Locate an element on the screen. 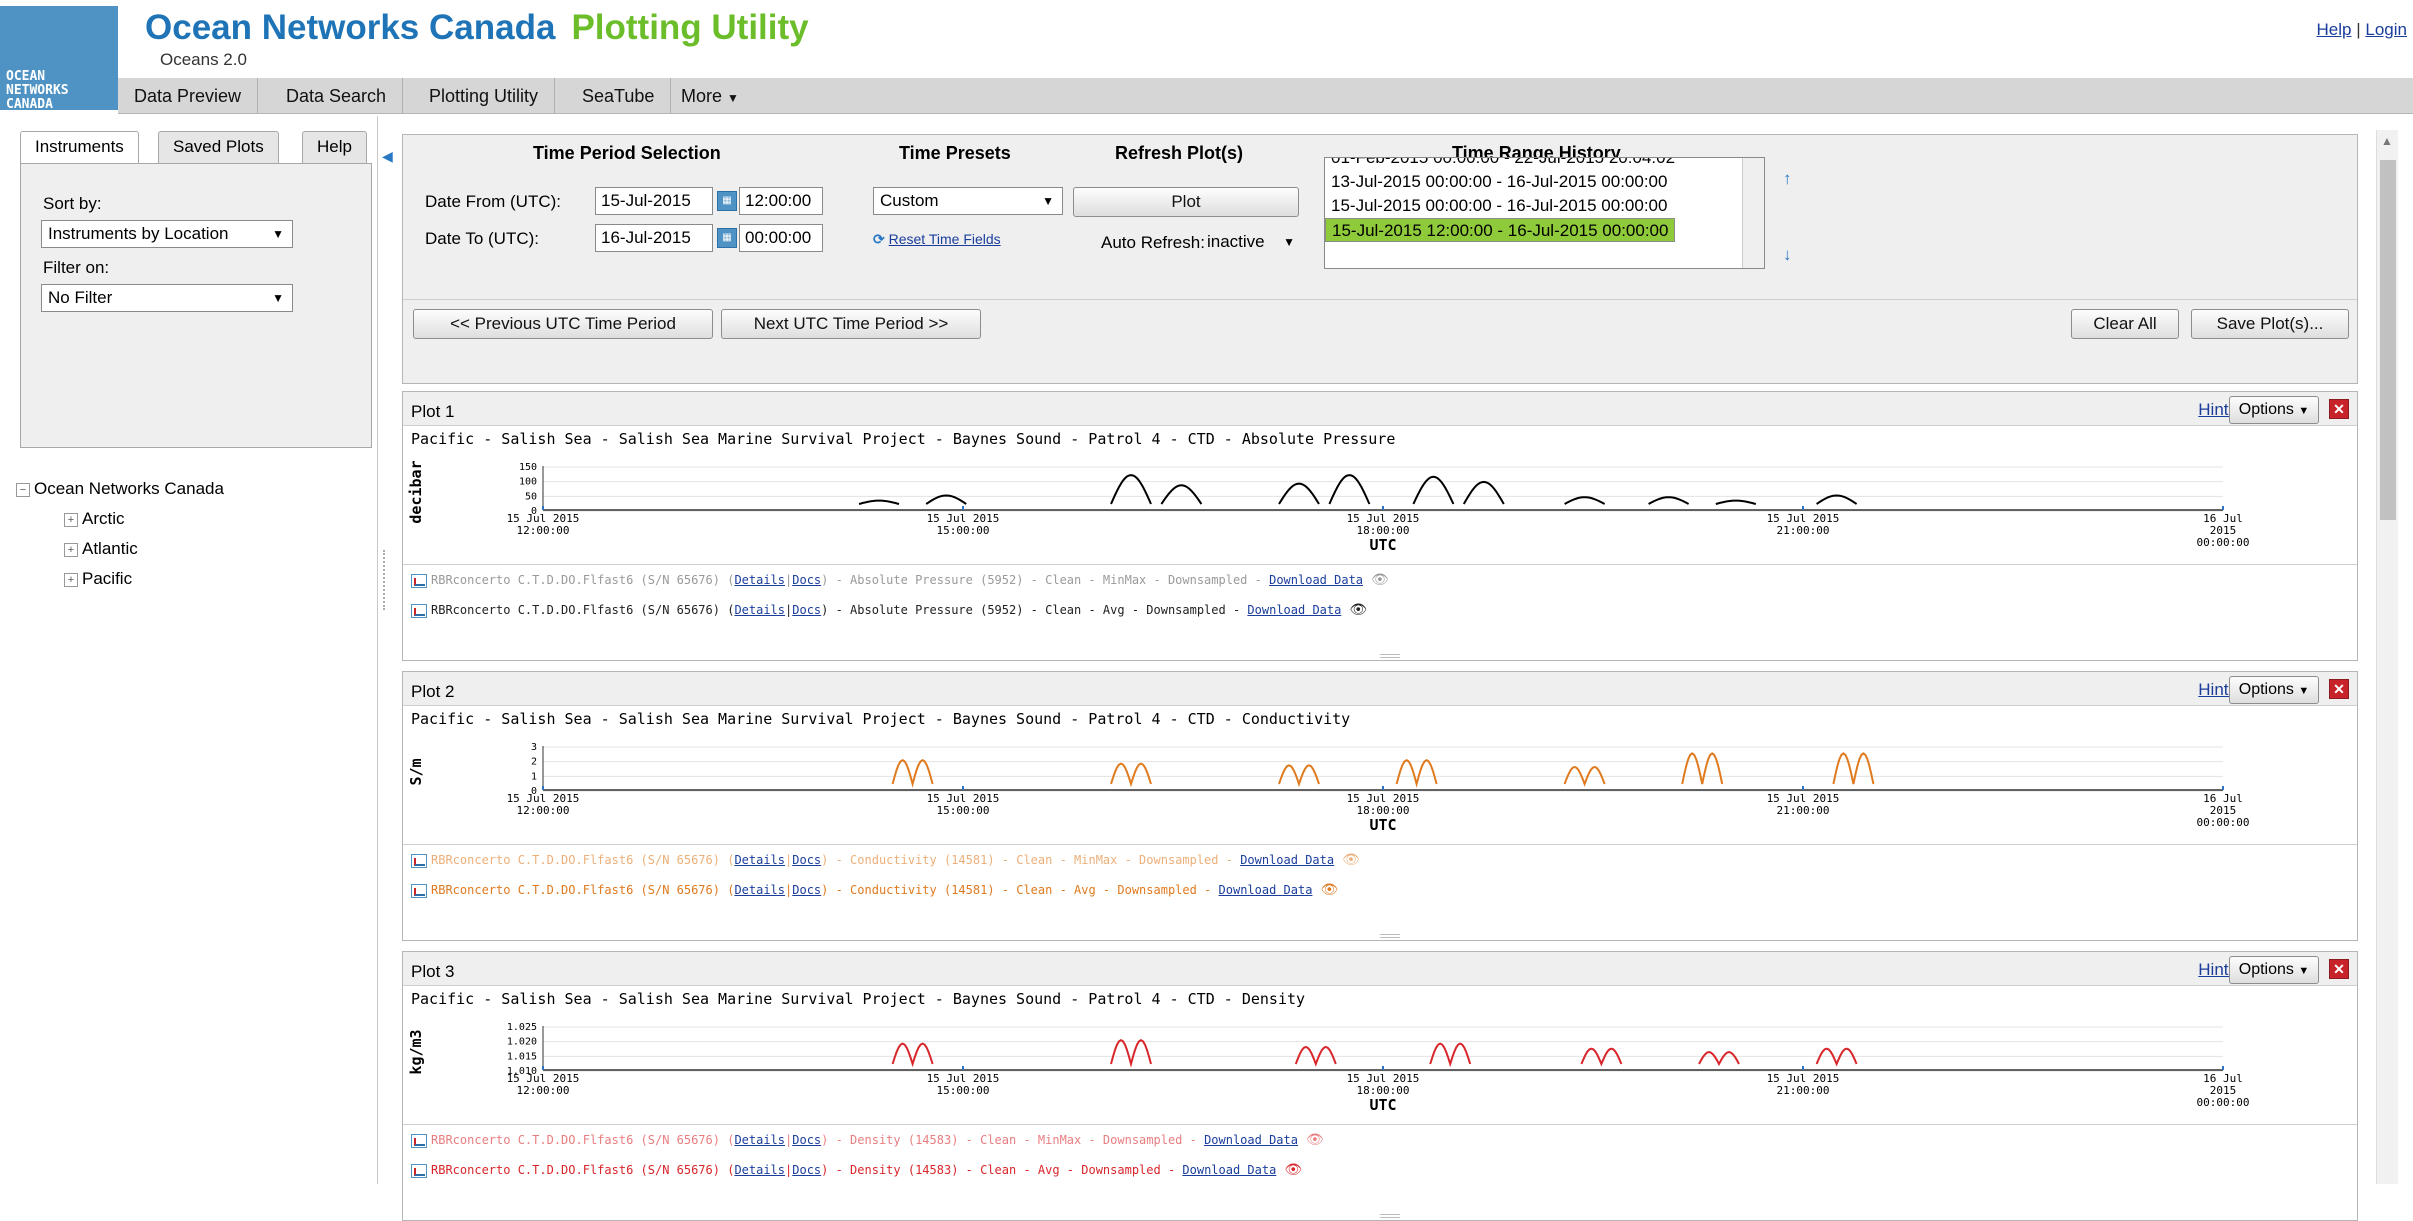  help-link: Help is located at coordinates (2334, 29).